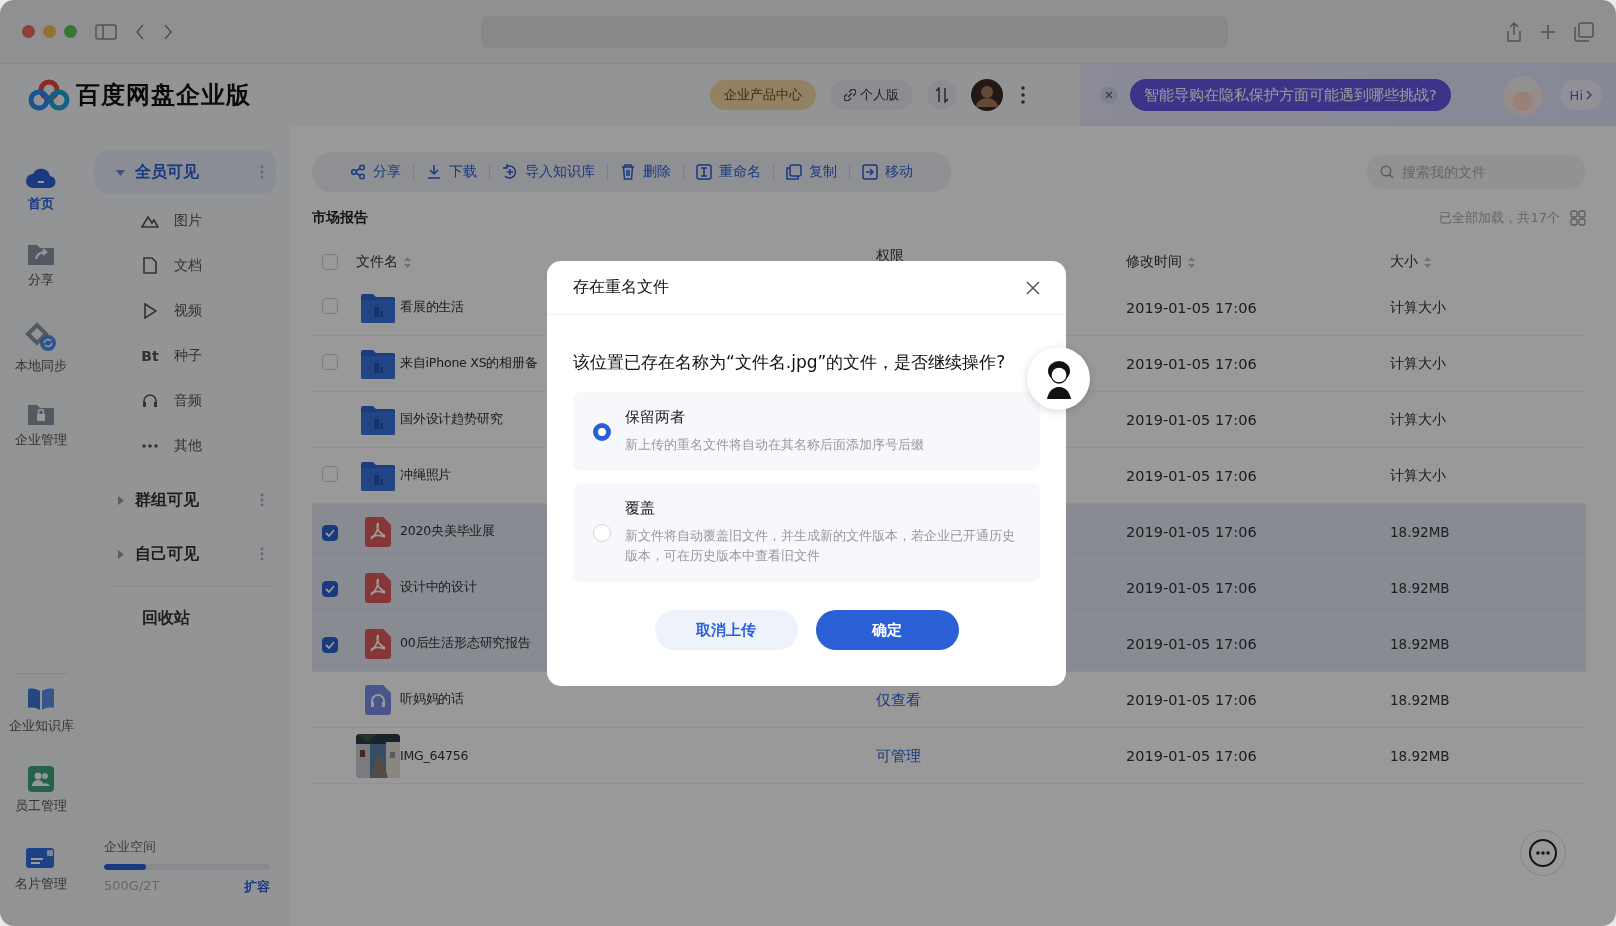 This screenshot has height=926, width=1616. What do you see at coordinates (150, 355) in the screenshot?
I see `torrent-label: Bt` at bounding box center [150, 355].